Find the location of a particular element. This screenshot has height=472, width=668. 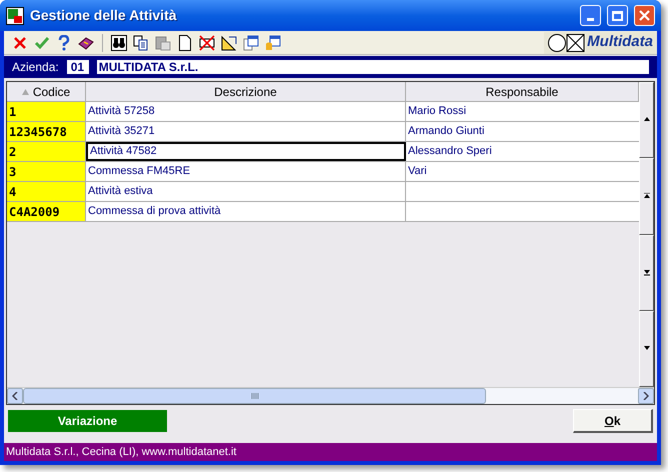

code-cell: C4A2009 is located at coordinates (46, 211).